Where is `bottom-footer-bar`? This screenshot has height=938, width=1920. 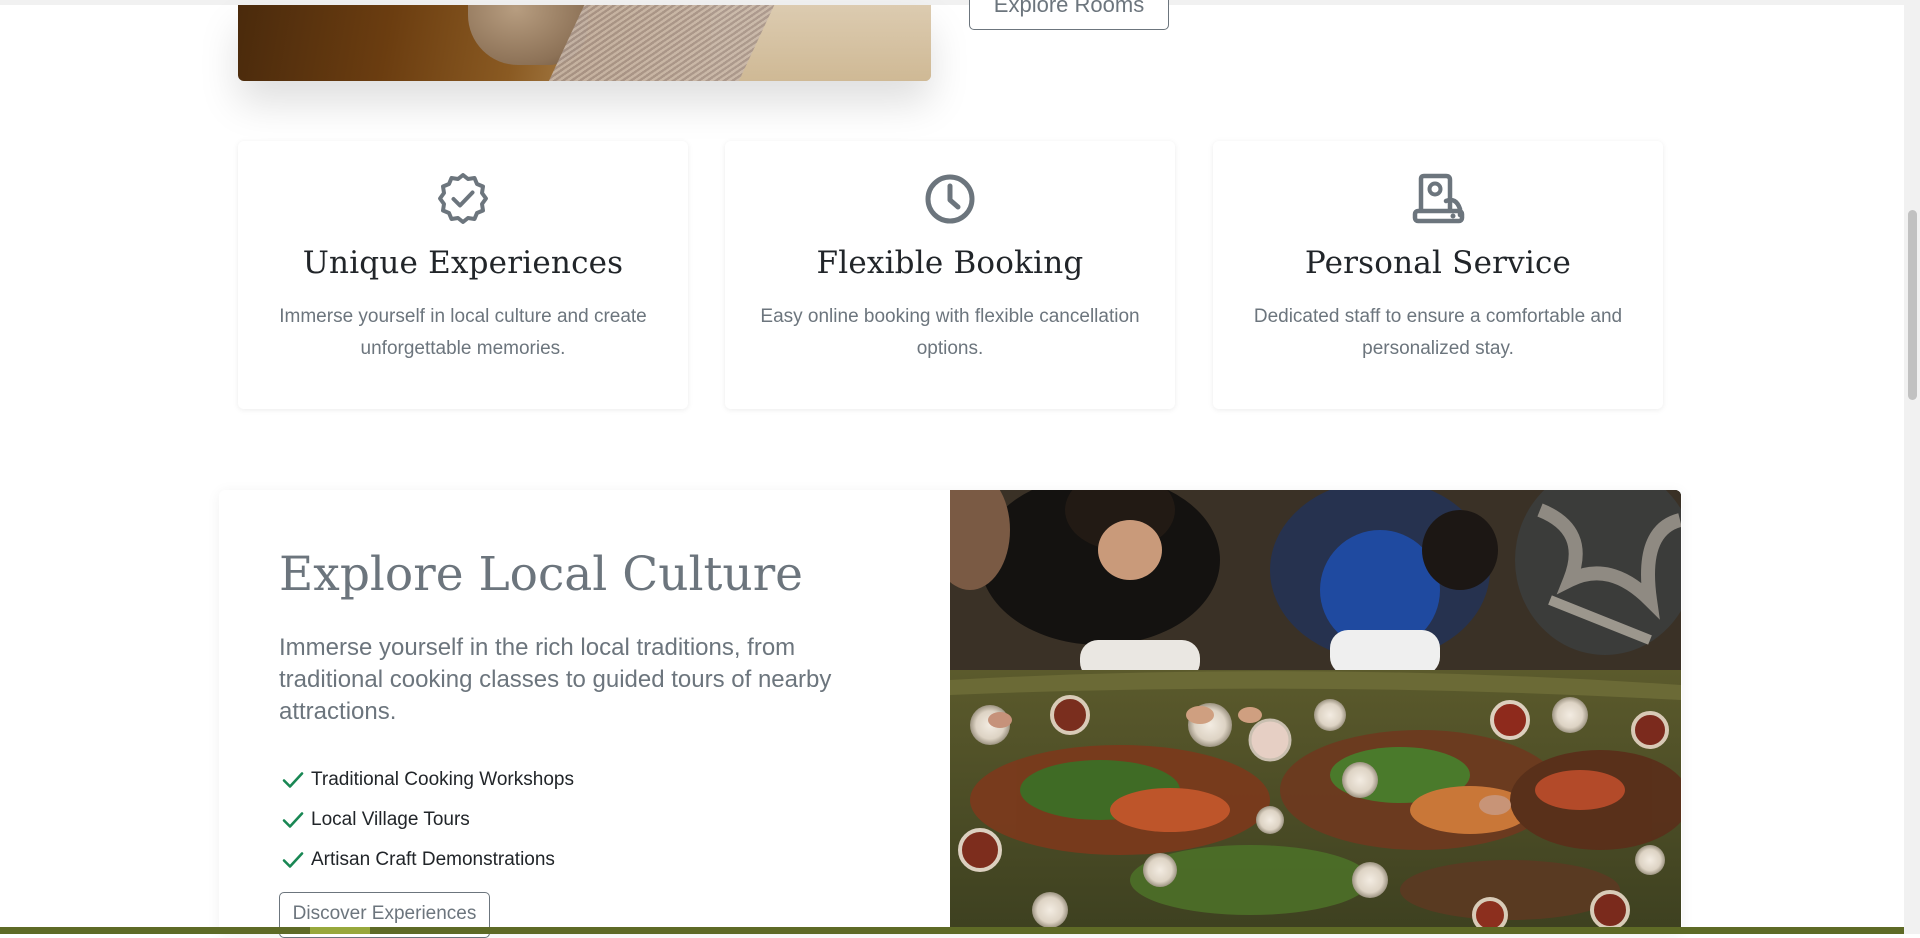 bottom-footer-bar is located at coordinates (952, 930).